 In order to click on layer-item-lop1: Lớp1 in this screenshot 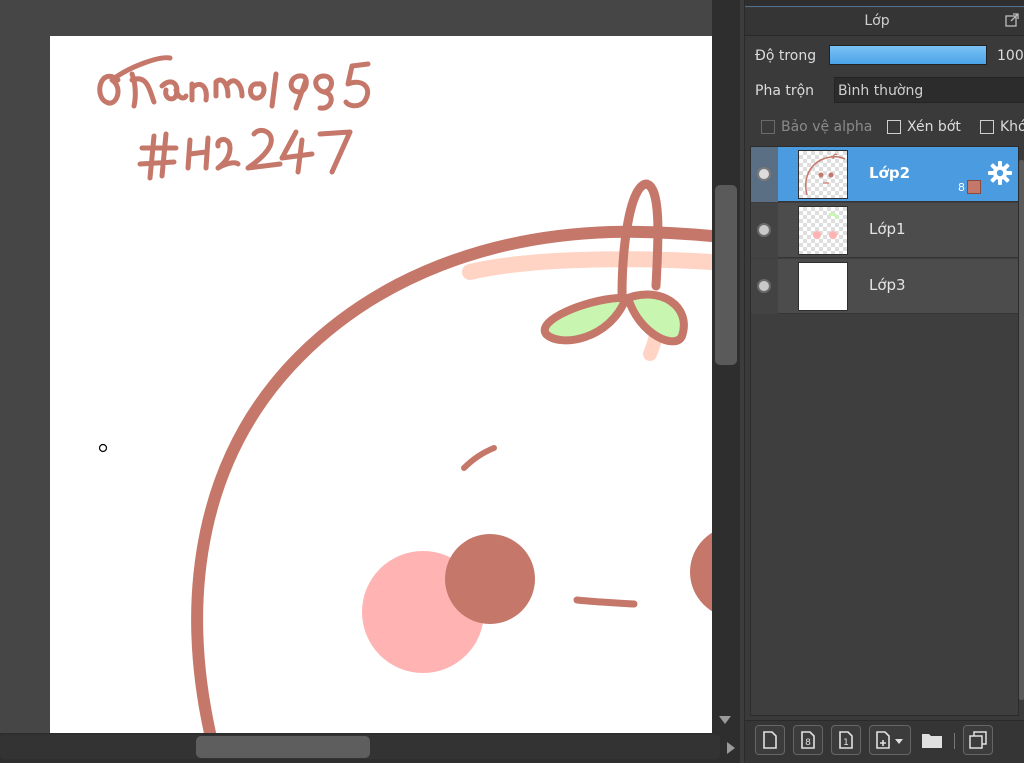, I will do `click(884, 230)`.